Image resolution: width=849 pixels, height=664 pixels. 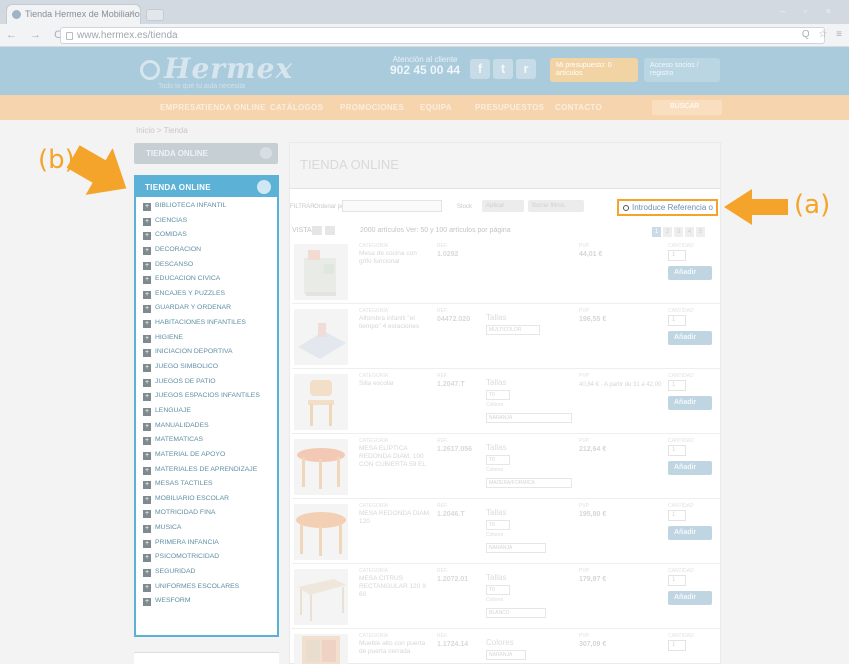 What do you see at coordinates (480, 69) in the screenshot?
I see `facebook-icon: f` at bounding box center [480, 69].